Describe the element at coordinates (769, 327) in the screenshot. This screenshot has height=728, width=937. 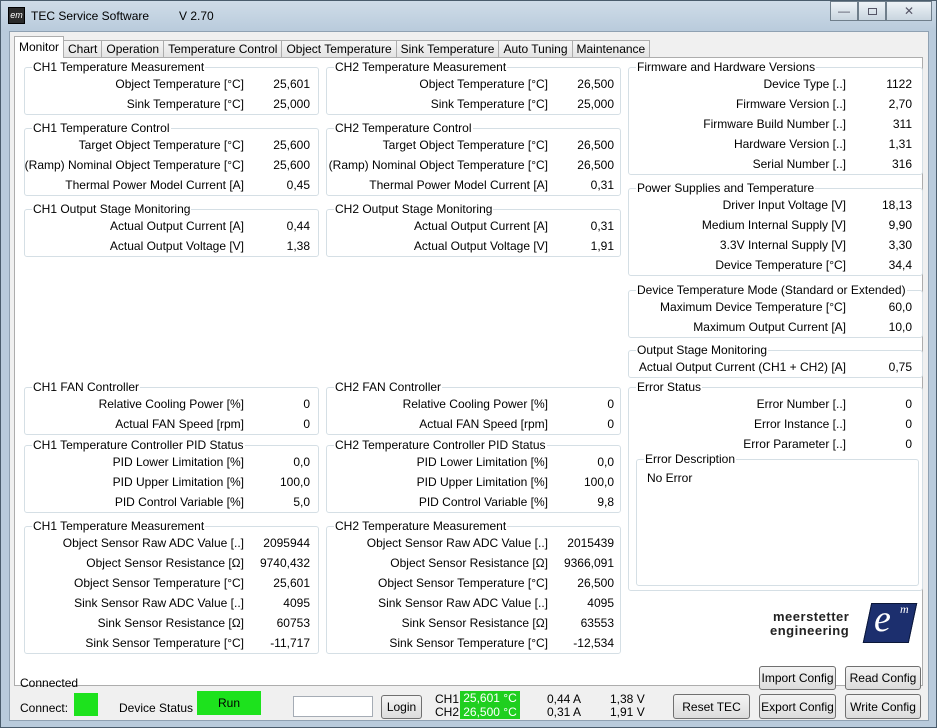
I see `row-label: Maximum Output Current [A]` at that location.